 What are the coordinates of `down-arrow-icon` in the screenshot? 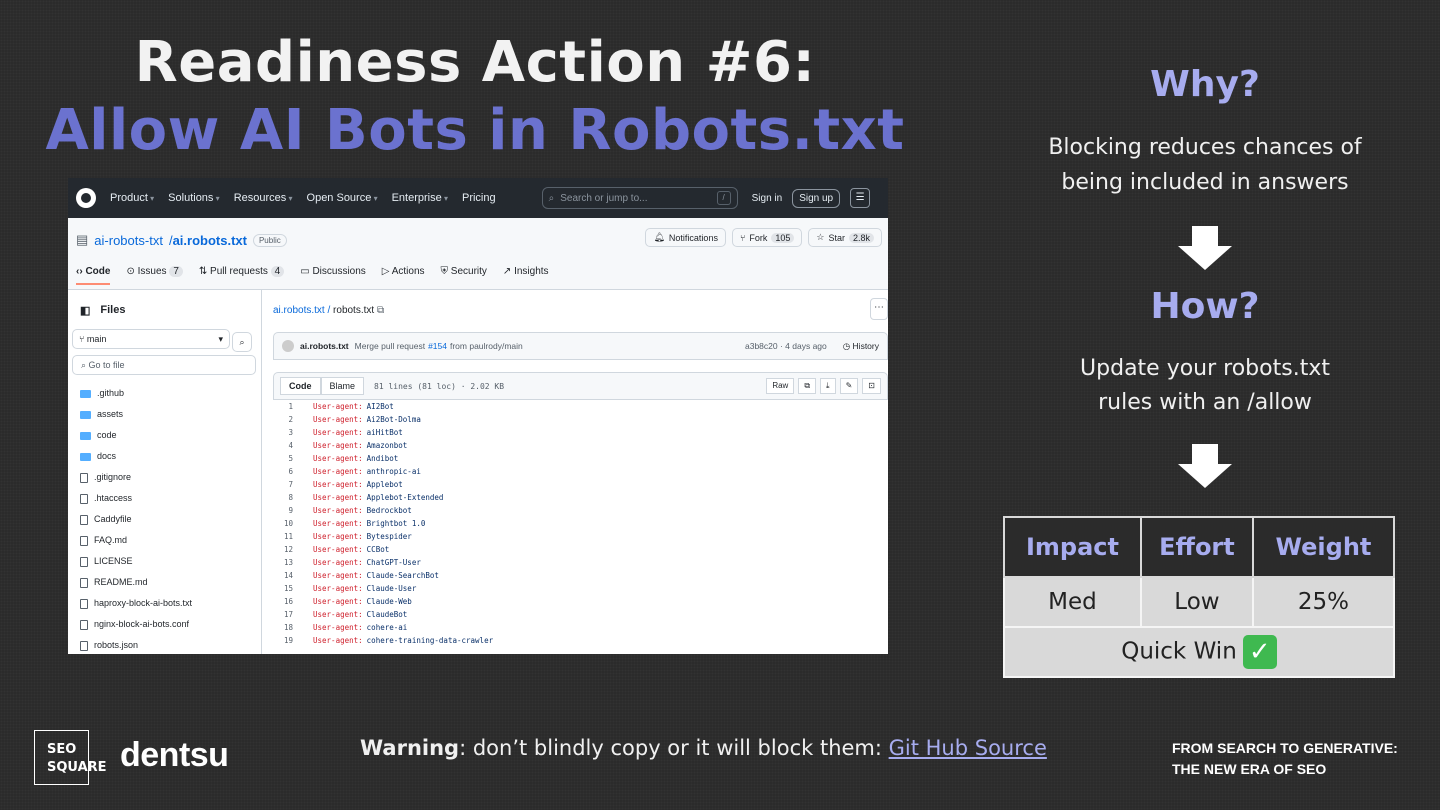 It's located at (1205, 248).